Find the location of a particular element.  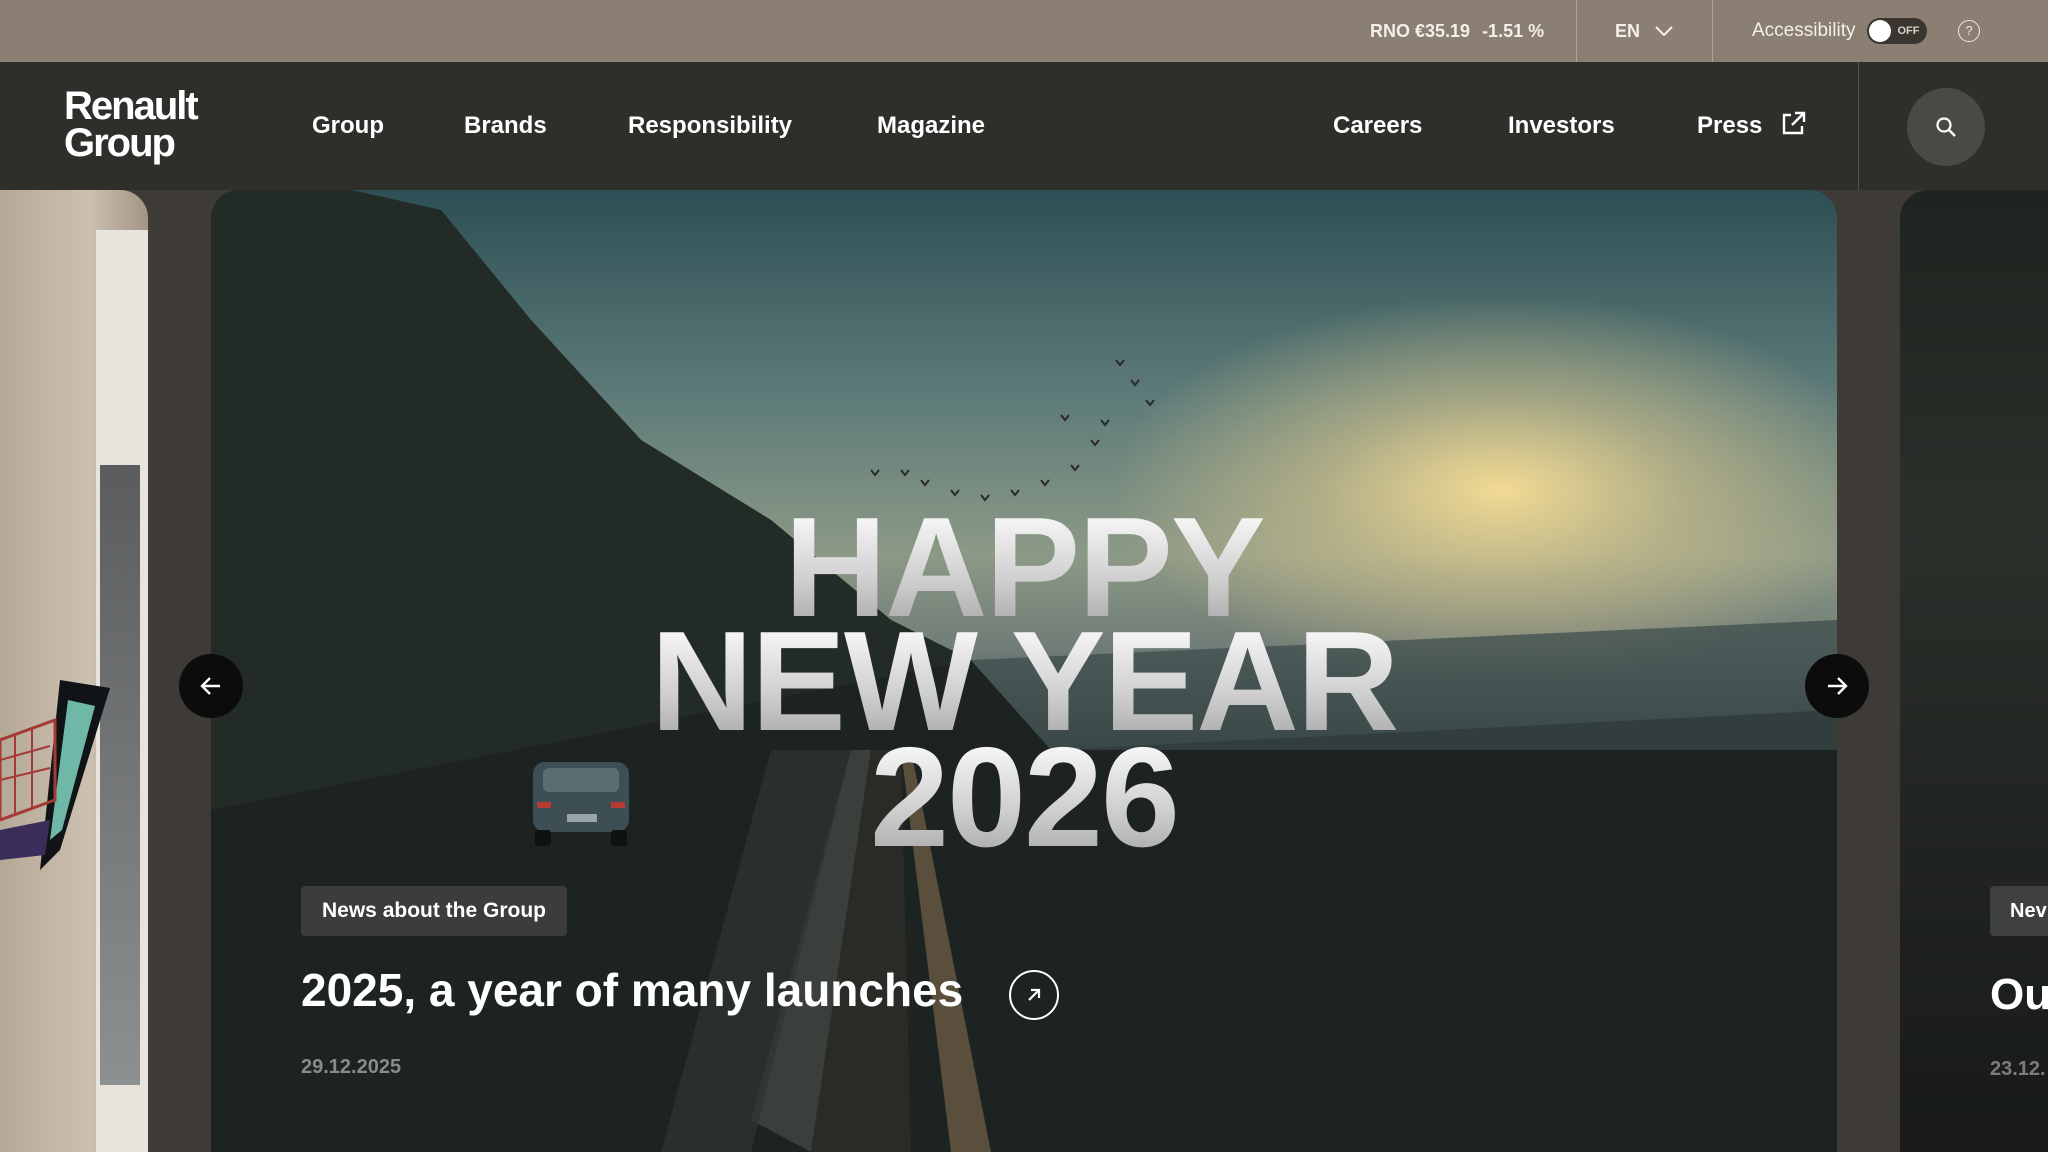

slide-date: 23.12. is located at coordinates (2018, 1069).